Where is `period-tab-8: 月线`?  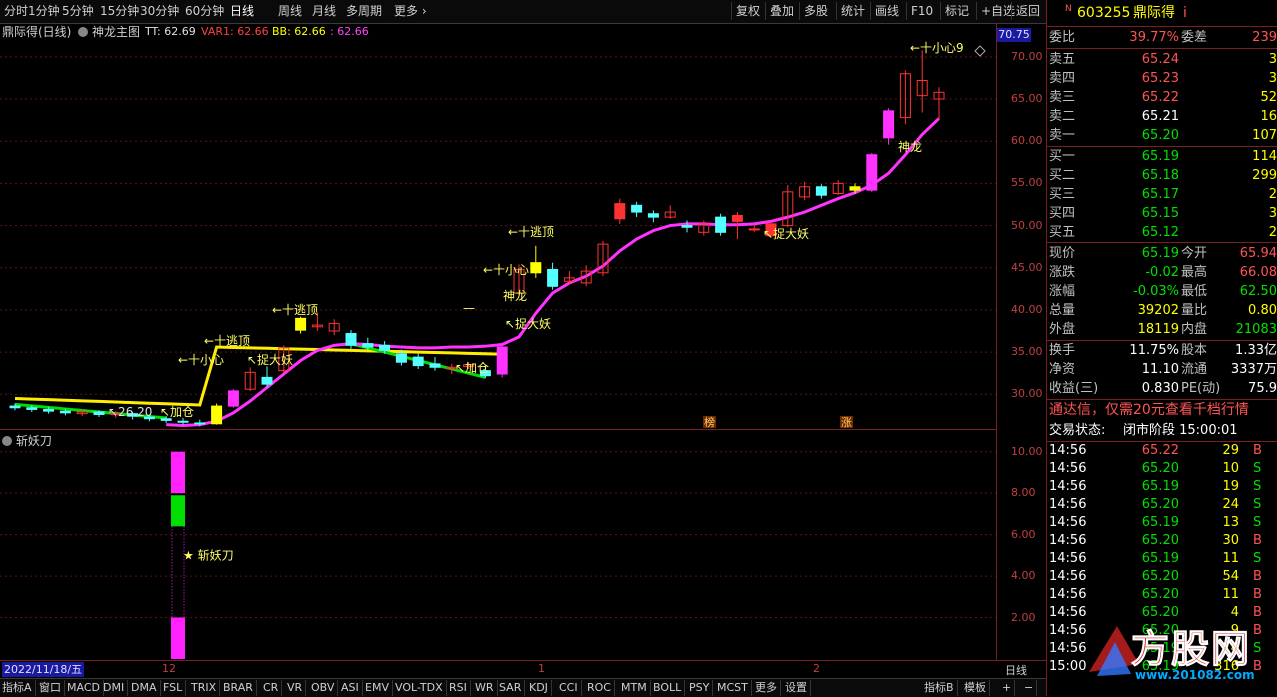 period-tab-8: 月线 is located at coordinates (324, 11).